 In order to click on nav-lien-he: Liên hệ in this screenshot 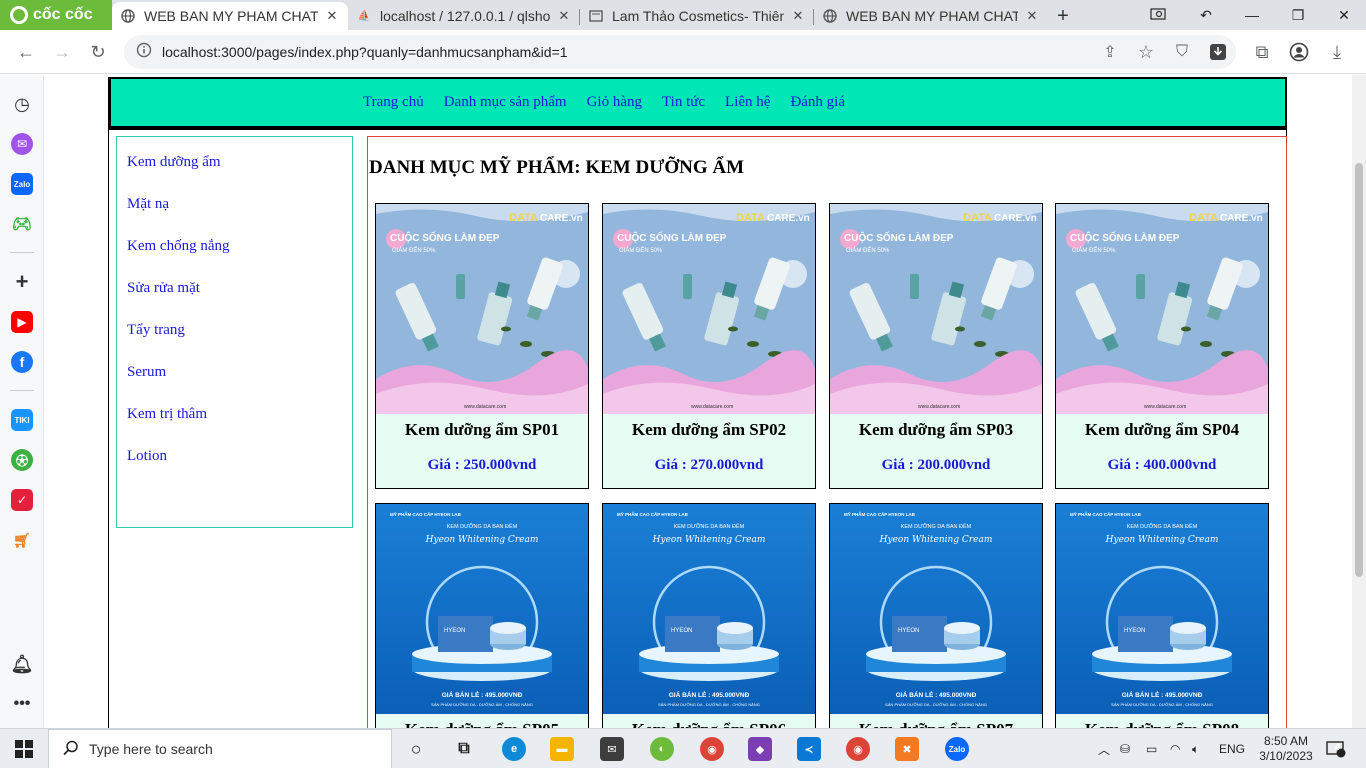, I will do `click(747, 102)`.